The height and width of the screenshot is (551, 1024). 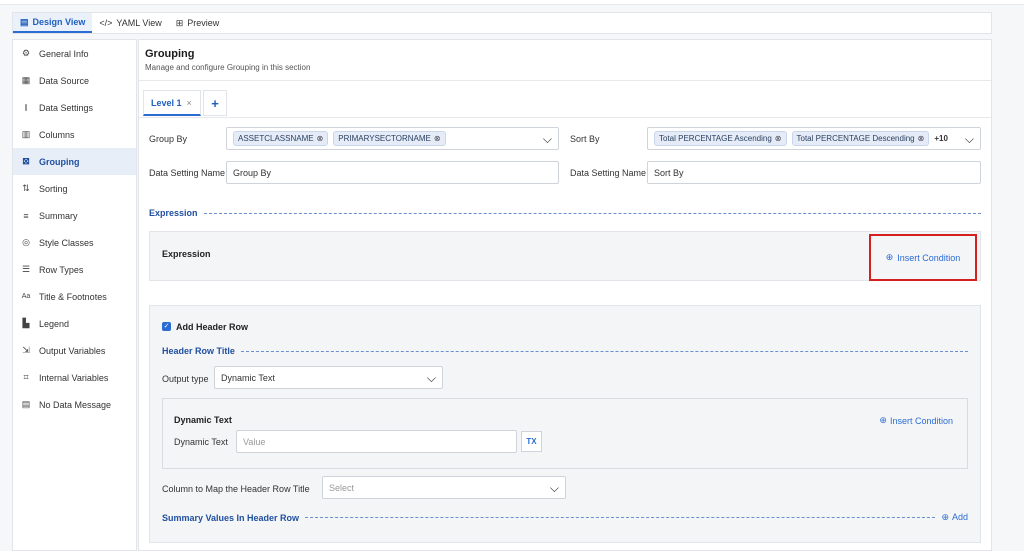 What do you see at coordinates (185, 379) in the screenshot?
I see `output-type-label: Output type` at bounding box center [185, 379].